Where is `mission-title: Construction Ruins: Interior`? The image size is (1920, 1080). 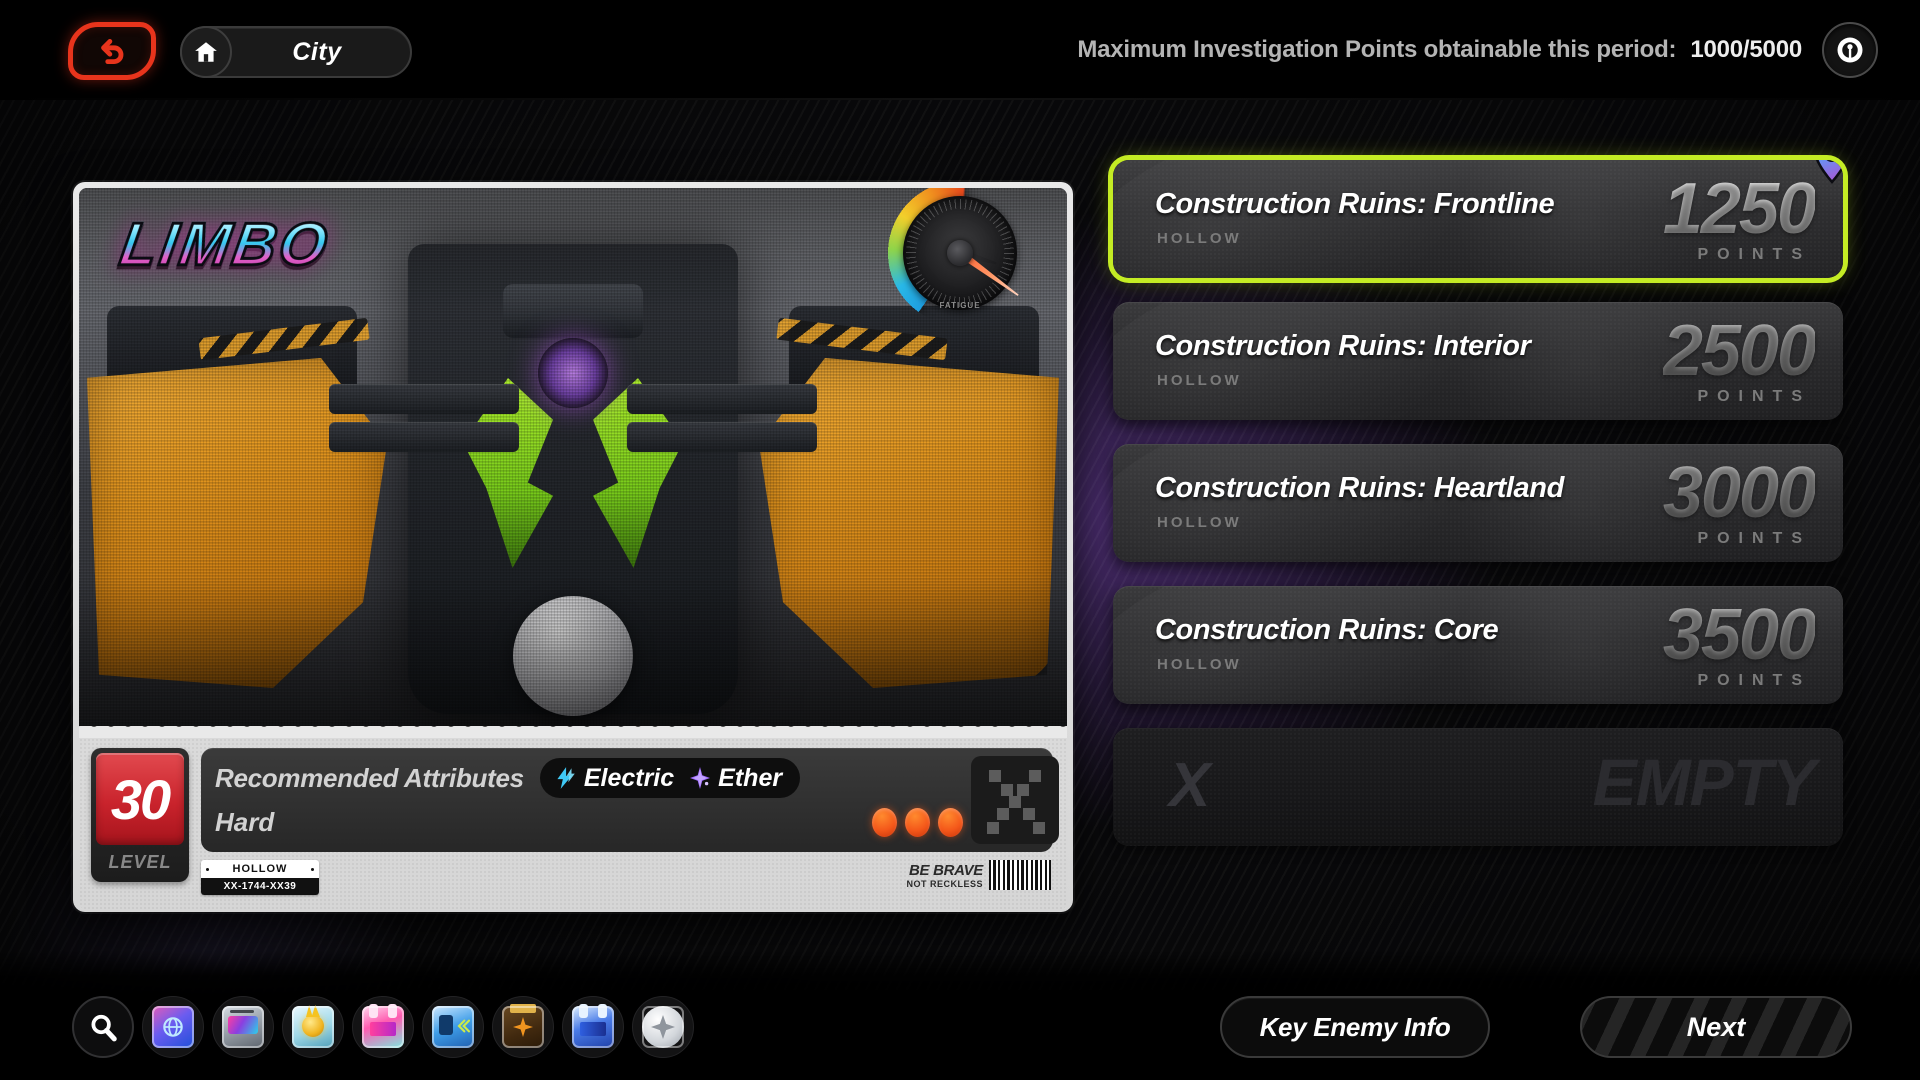 mission-title: Construction Ruins: Interior is located at coordinates (1343, 346).